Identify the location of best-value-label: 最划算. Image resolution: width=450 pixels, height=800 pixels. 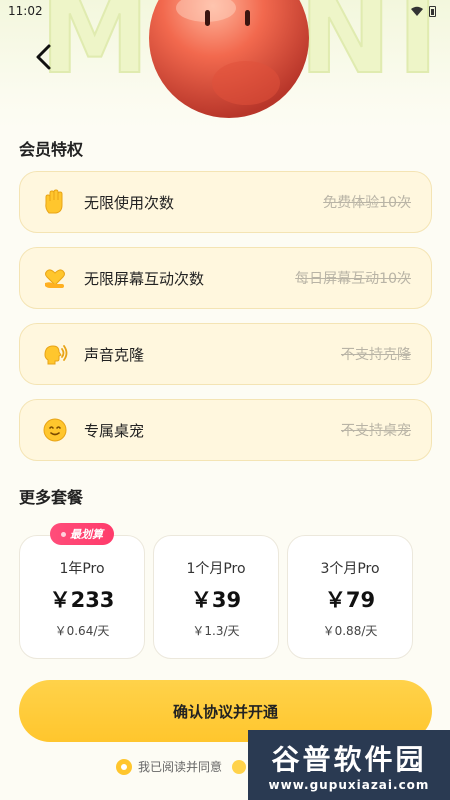
(86, 534).